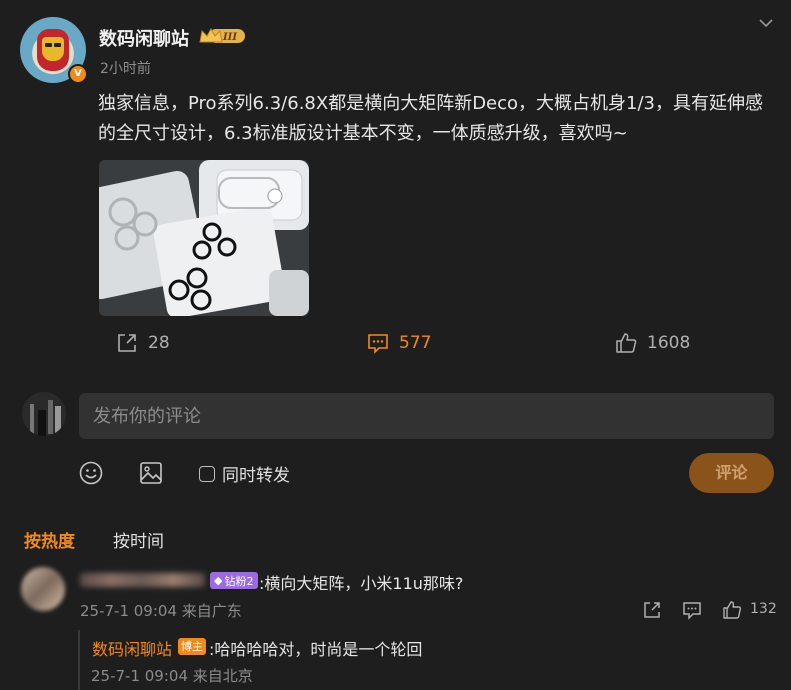 The width and height of the screenshot is (791, 690). I want to click on verified-icon: V, so click(78, 74).